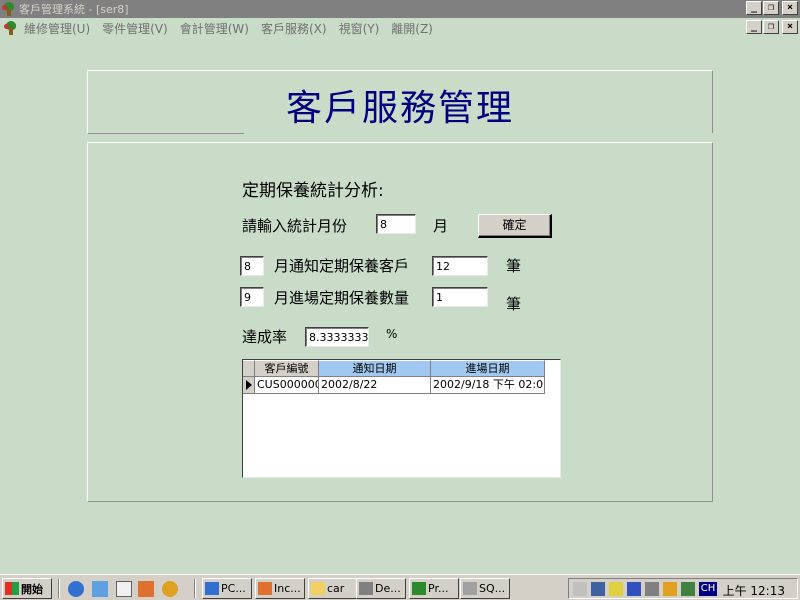 The width and height of the screenshot is (800, 600). Describe the element at coordinates (11, 28) in the screenshot. I see `mdi-child-icon` at that location.